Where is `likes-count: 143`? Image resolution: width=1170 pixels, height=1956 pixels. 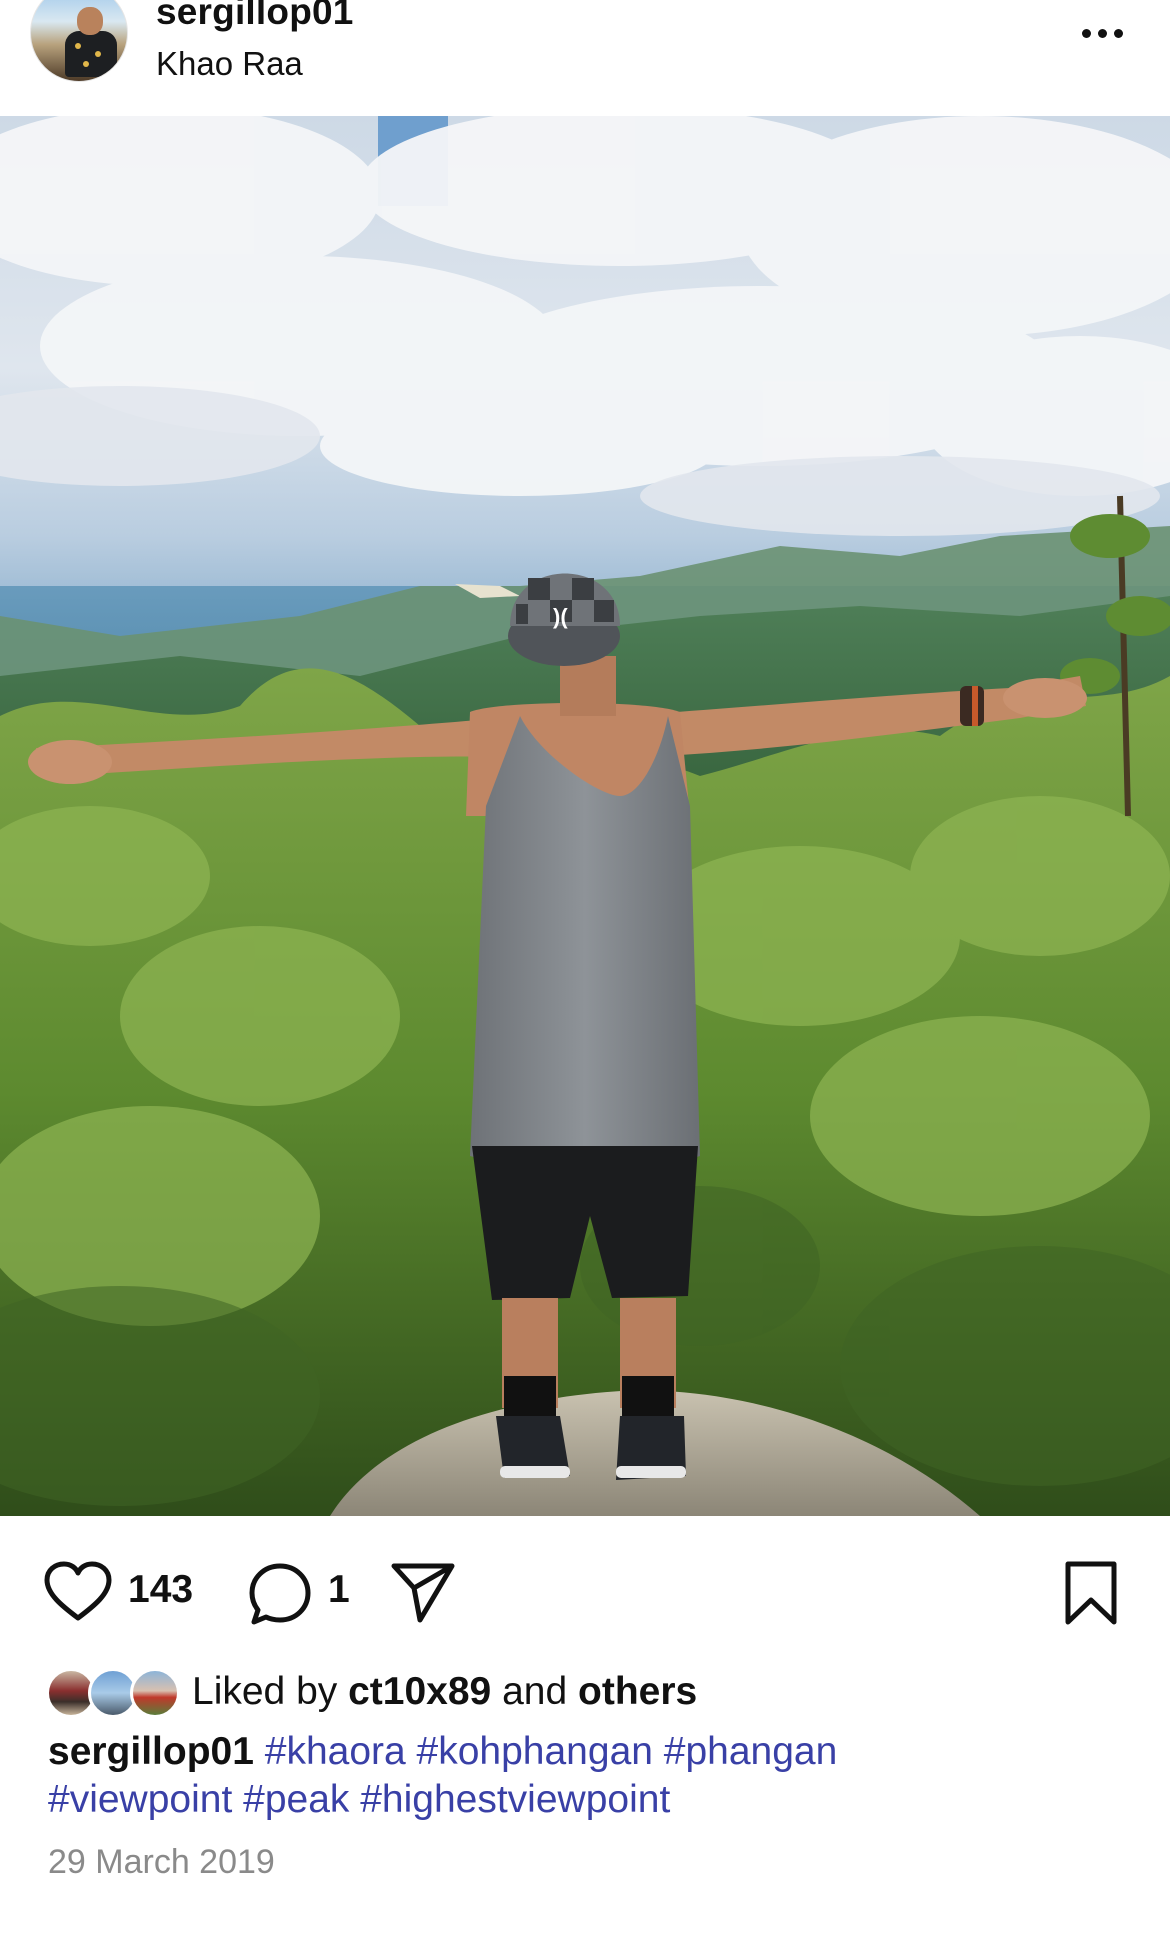 likes-count: 143 is located at coordinates (160, 1590).